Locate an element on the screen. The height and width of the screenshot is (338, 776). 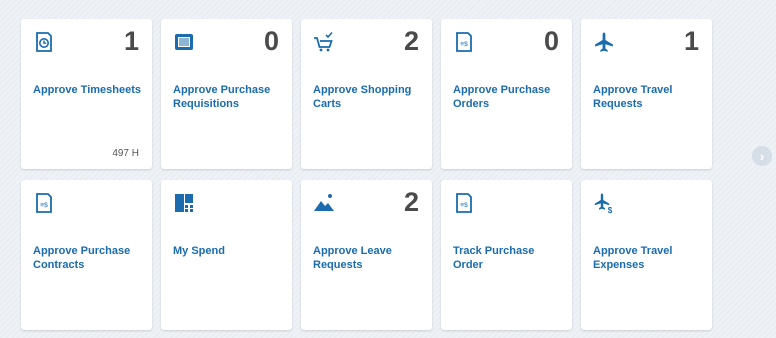
tile-title: Approve Travel Requests is located at coordinates (633, 97).